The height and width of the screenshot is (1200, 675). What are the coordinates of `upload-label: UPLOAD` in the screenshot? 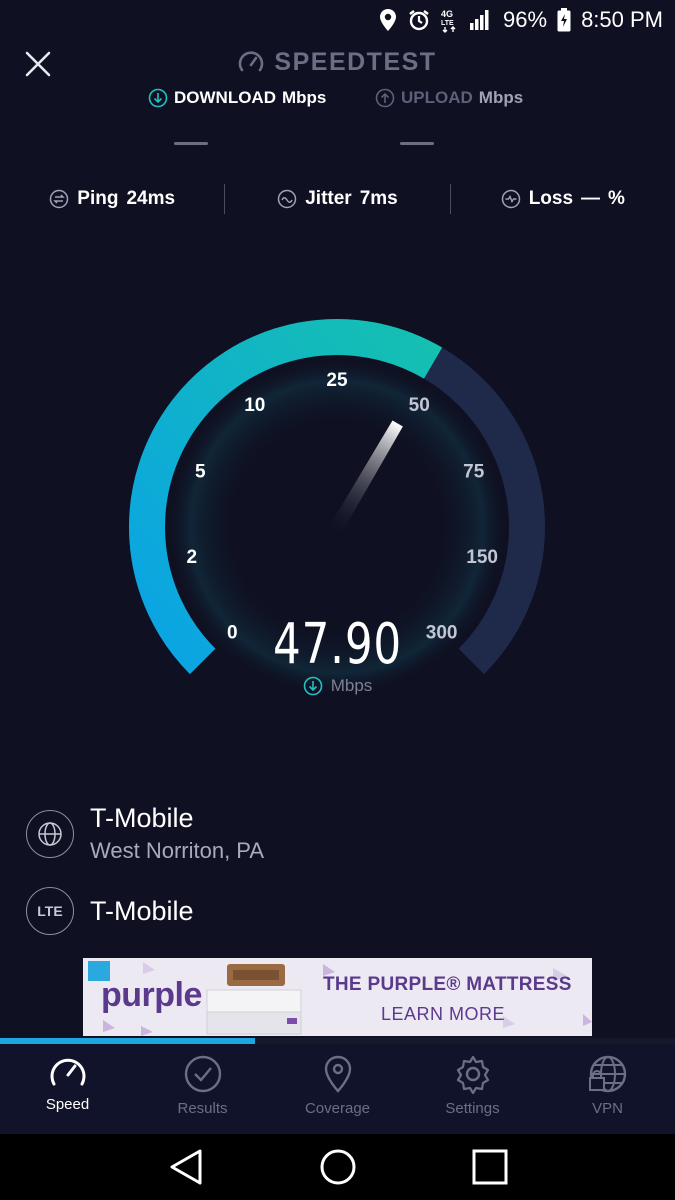 It's located at (437, 97).